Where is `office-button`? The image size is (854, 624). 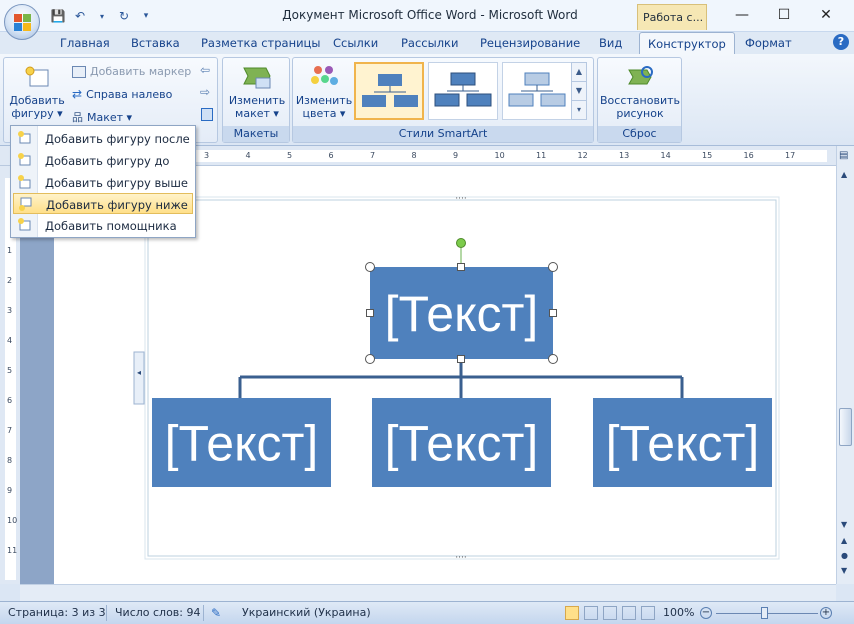
office-button is located at coordinates (22, 22).